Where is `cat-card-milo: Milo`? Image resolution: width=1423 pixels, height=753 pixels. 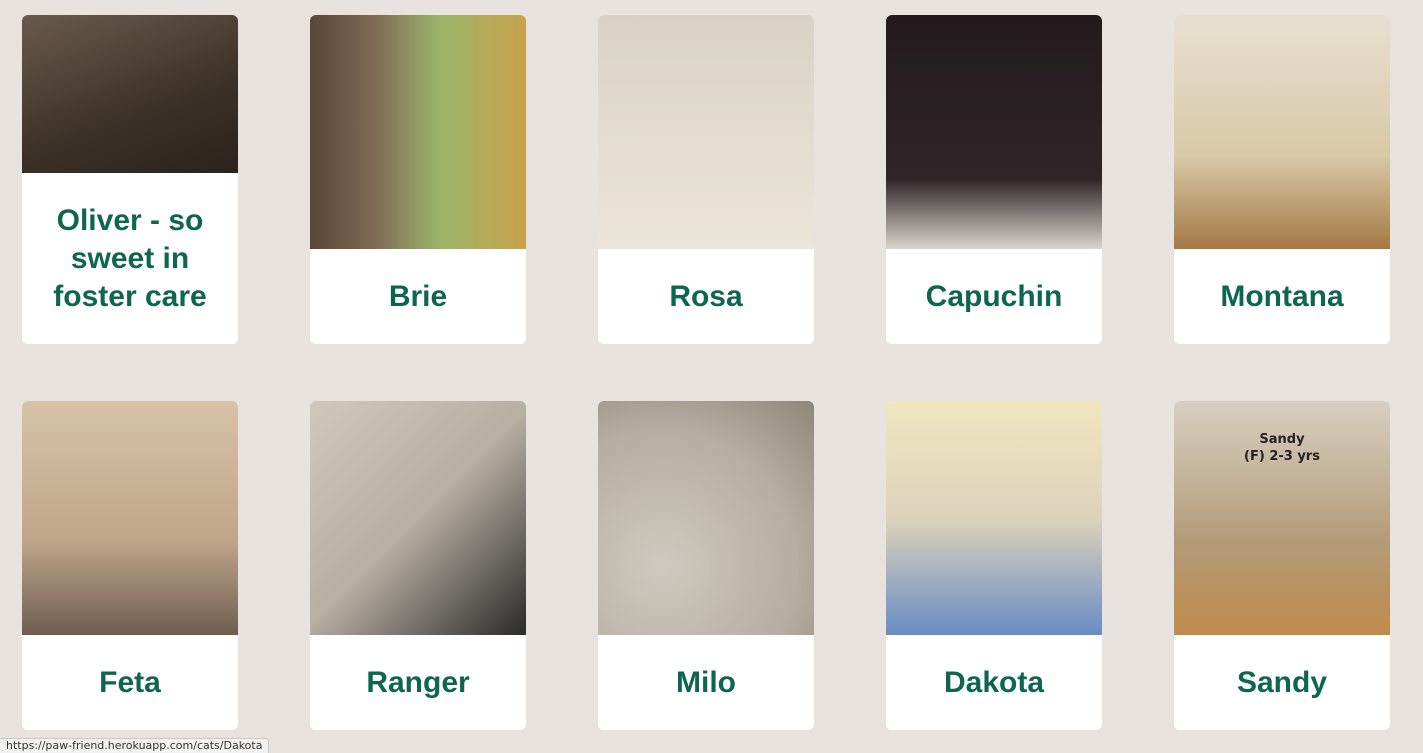
cat-card-milo: Milo is located at coordinates (706, 565).